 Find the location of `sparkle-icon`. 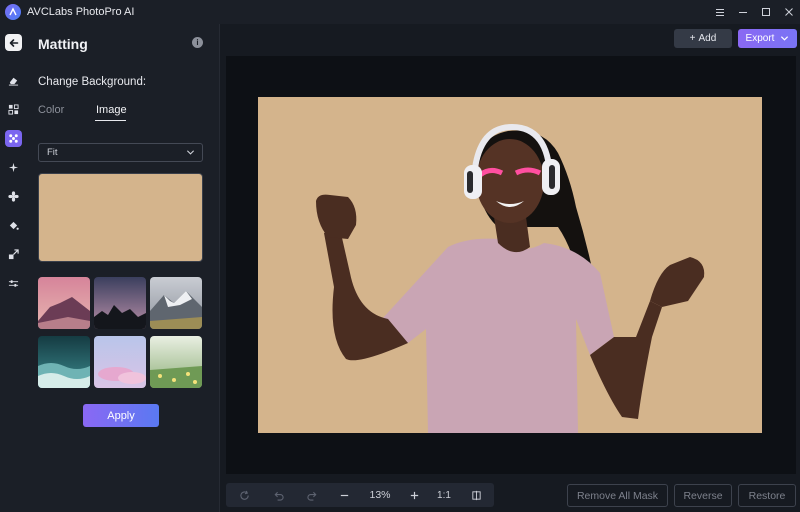

sparkle-icon is located at coordinates (13, 167).